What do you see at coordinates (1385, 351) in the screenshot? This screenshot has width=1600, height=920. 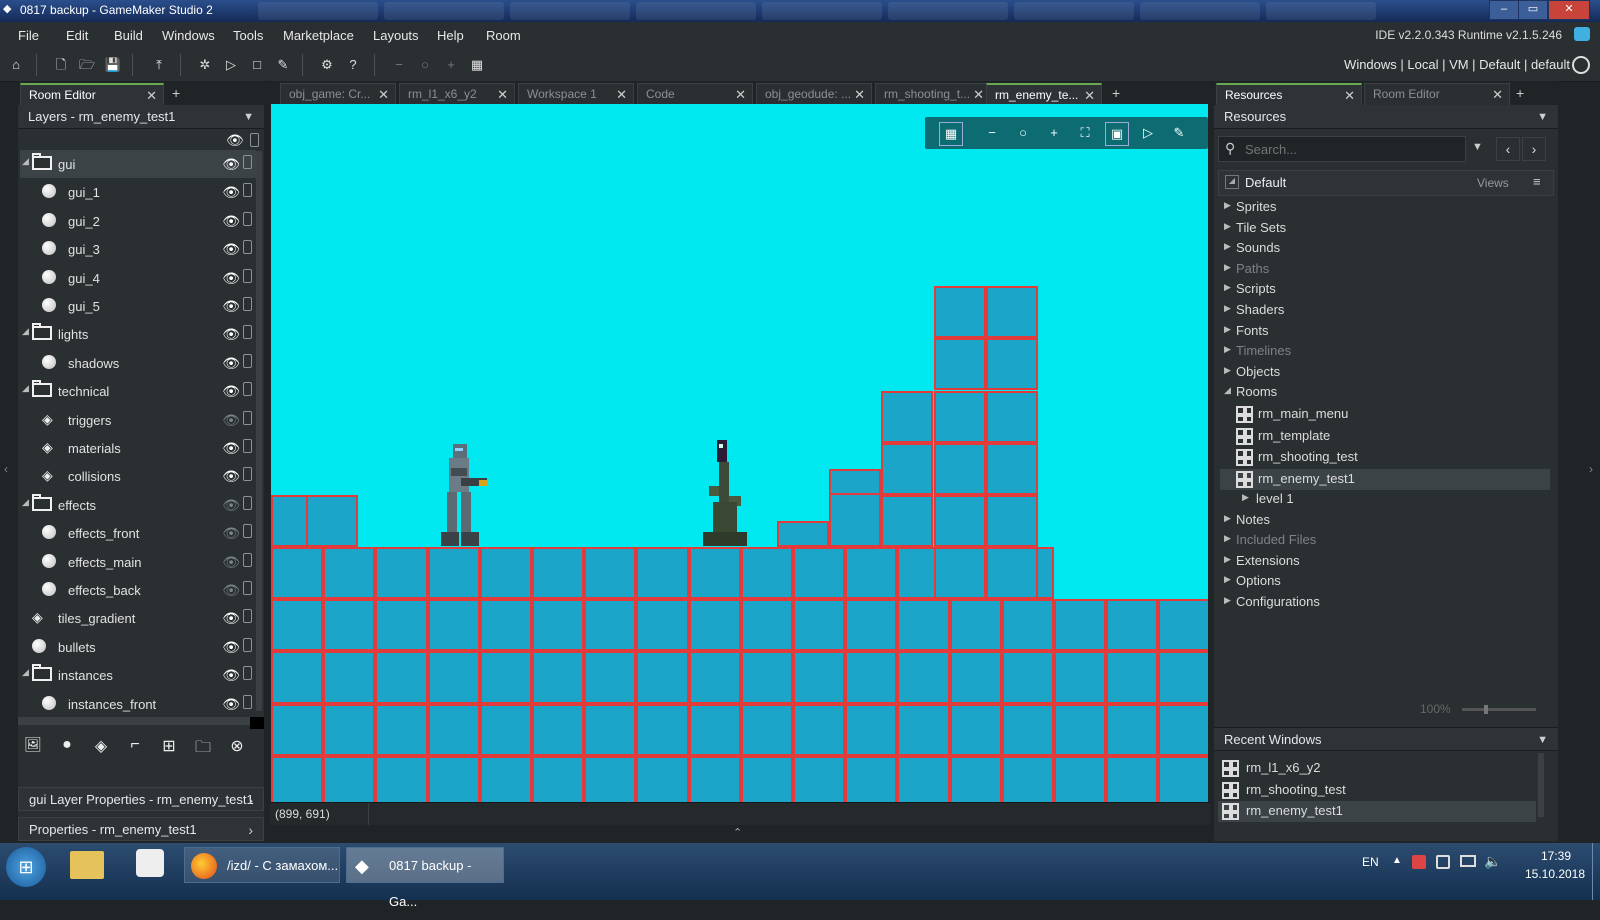 I see `resource-folder-timelines: ▶ Timelines` at bounding box center [1385, 351].